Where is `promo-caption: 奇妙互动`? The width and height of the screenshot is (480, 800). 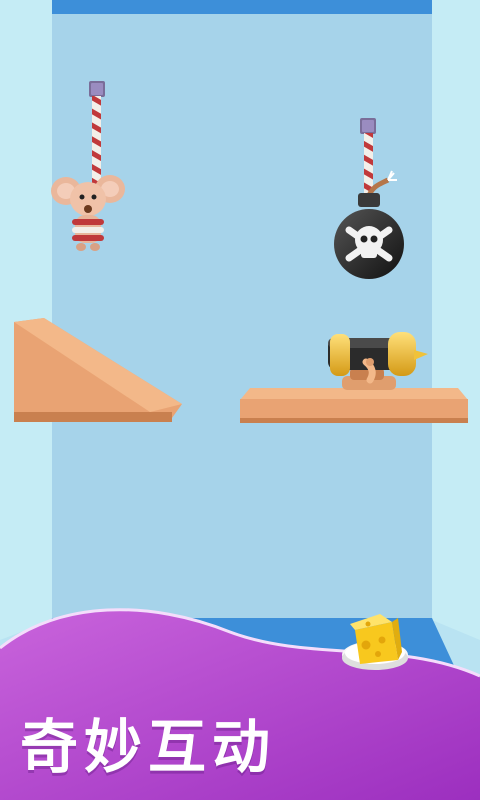 promo-caption: 奇妙互动 is located at coordinates (148, 747).